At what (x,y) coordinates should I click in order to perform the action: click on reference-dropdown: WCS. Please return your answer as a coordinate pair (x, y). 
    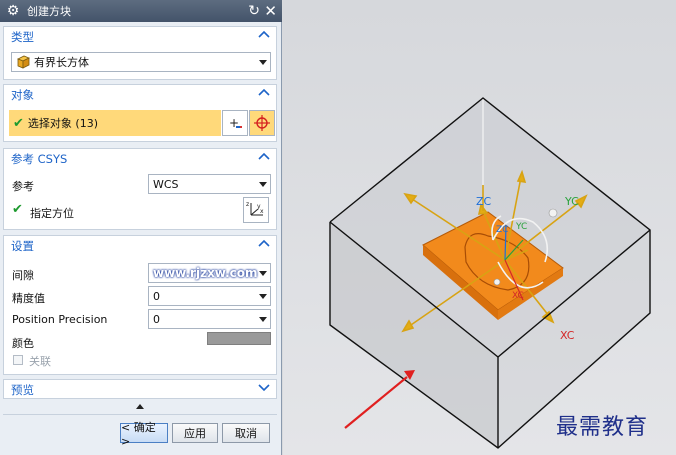
    Looking at the image, I should click on (209, 184).